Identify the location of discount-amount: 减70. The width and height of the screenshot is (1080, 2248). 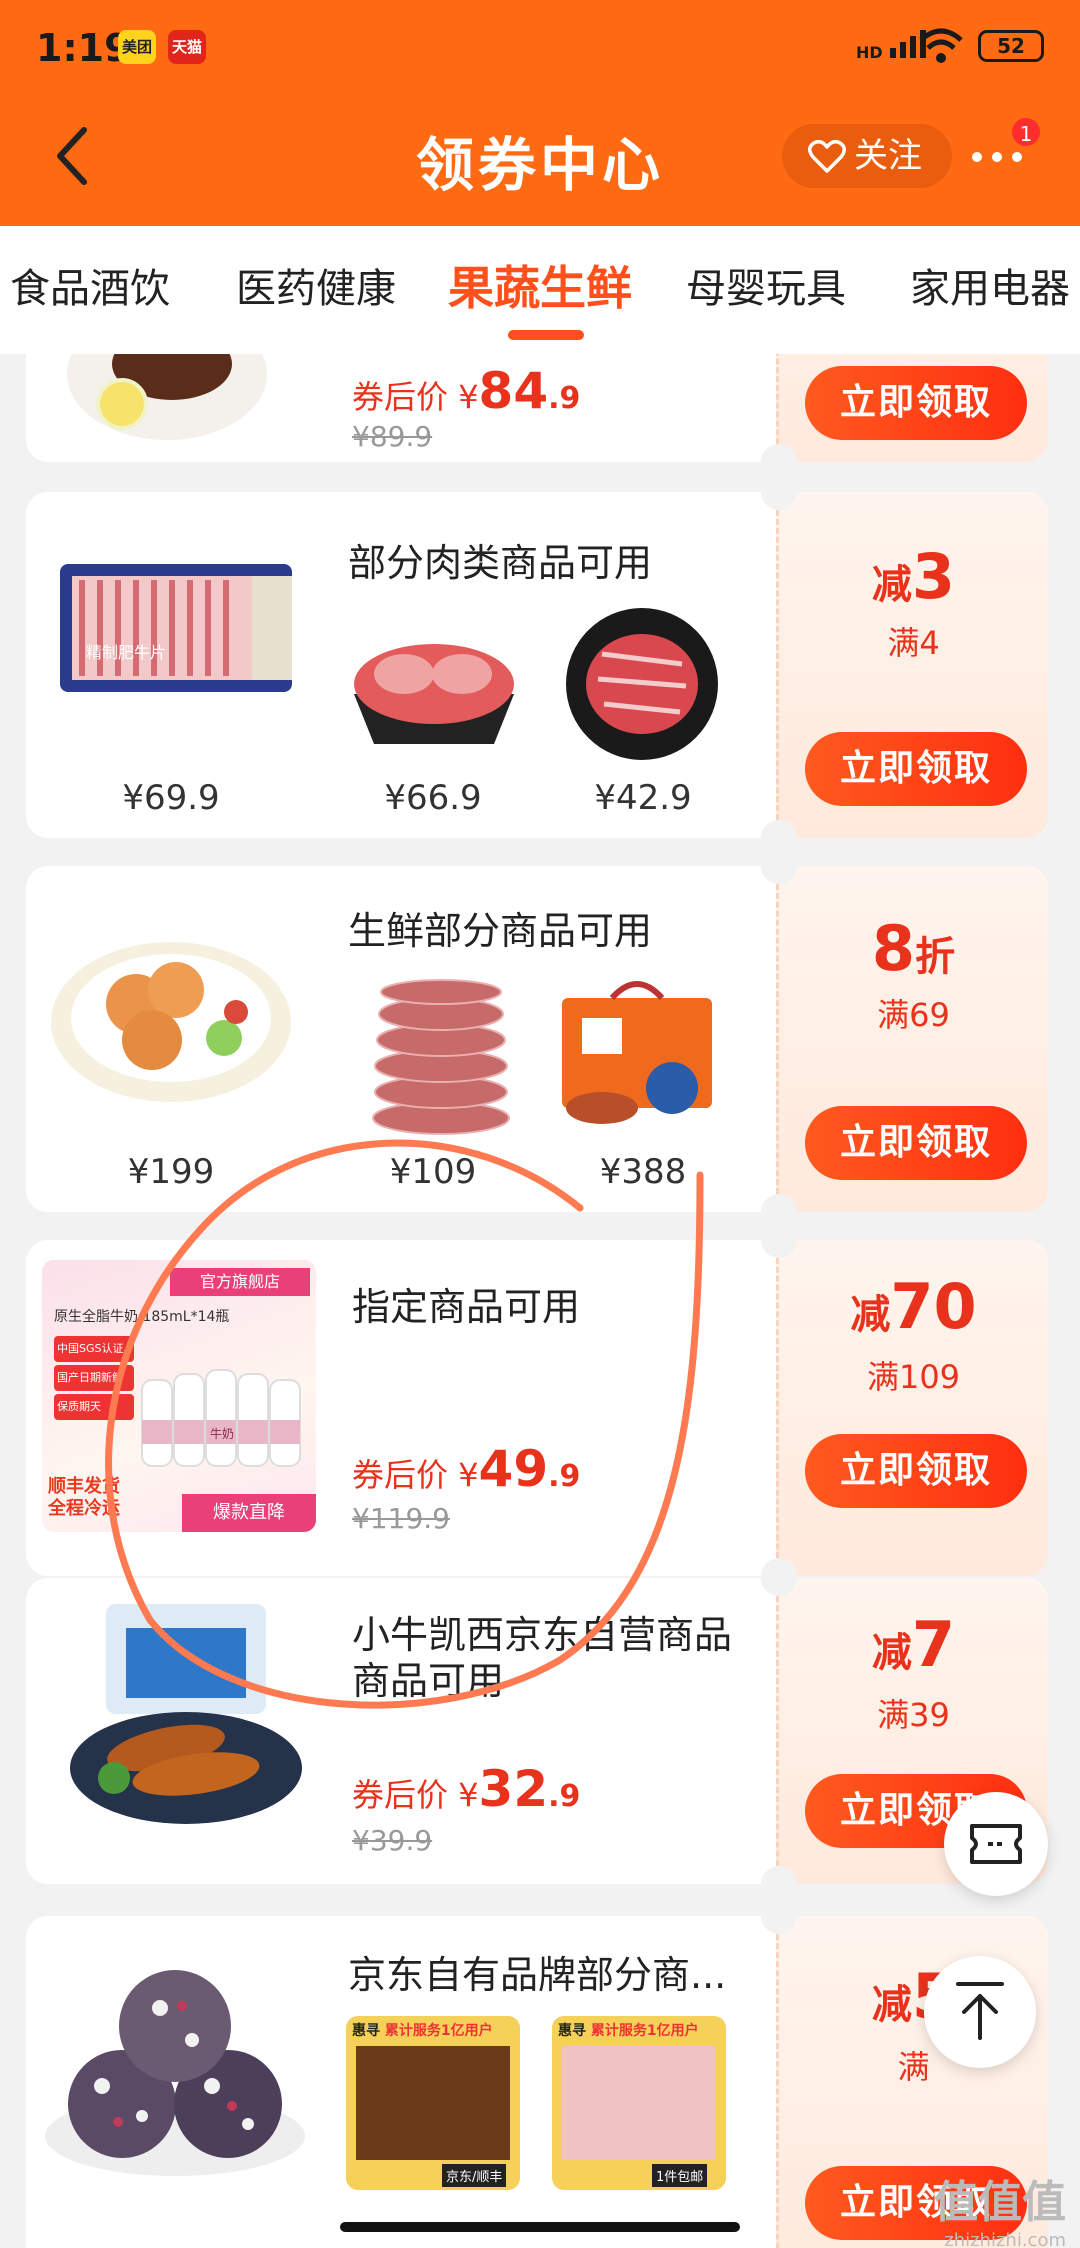
(913, 1306).